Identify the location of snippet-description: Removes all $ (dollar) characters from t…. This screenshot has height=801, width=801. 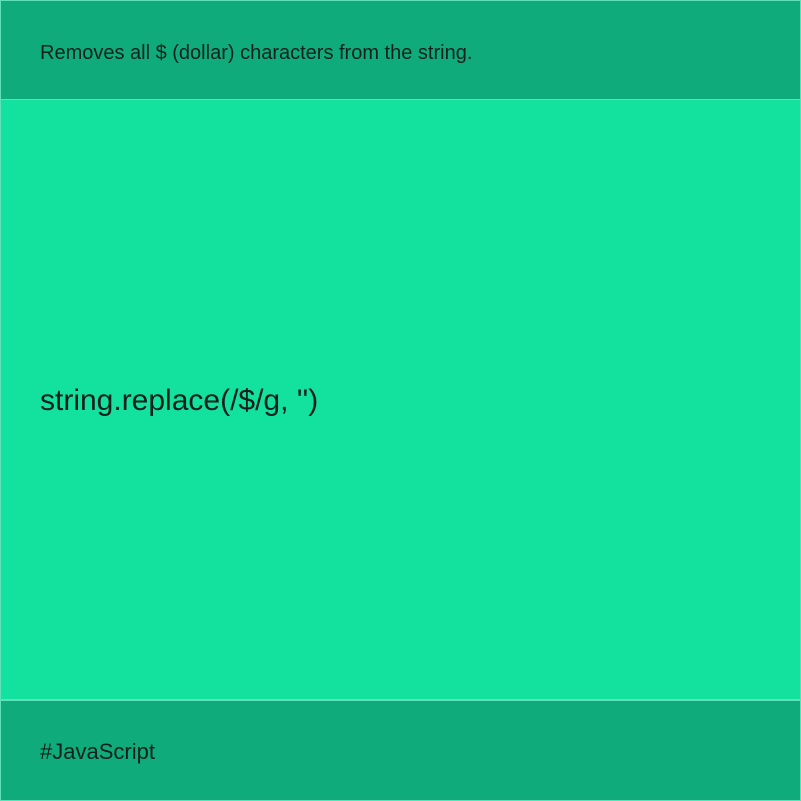
(256, 53).